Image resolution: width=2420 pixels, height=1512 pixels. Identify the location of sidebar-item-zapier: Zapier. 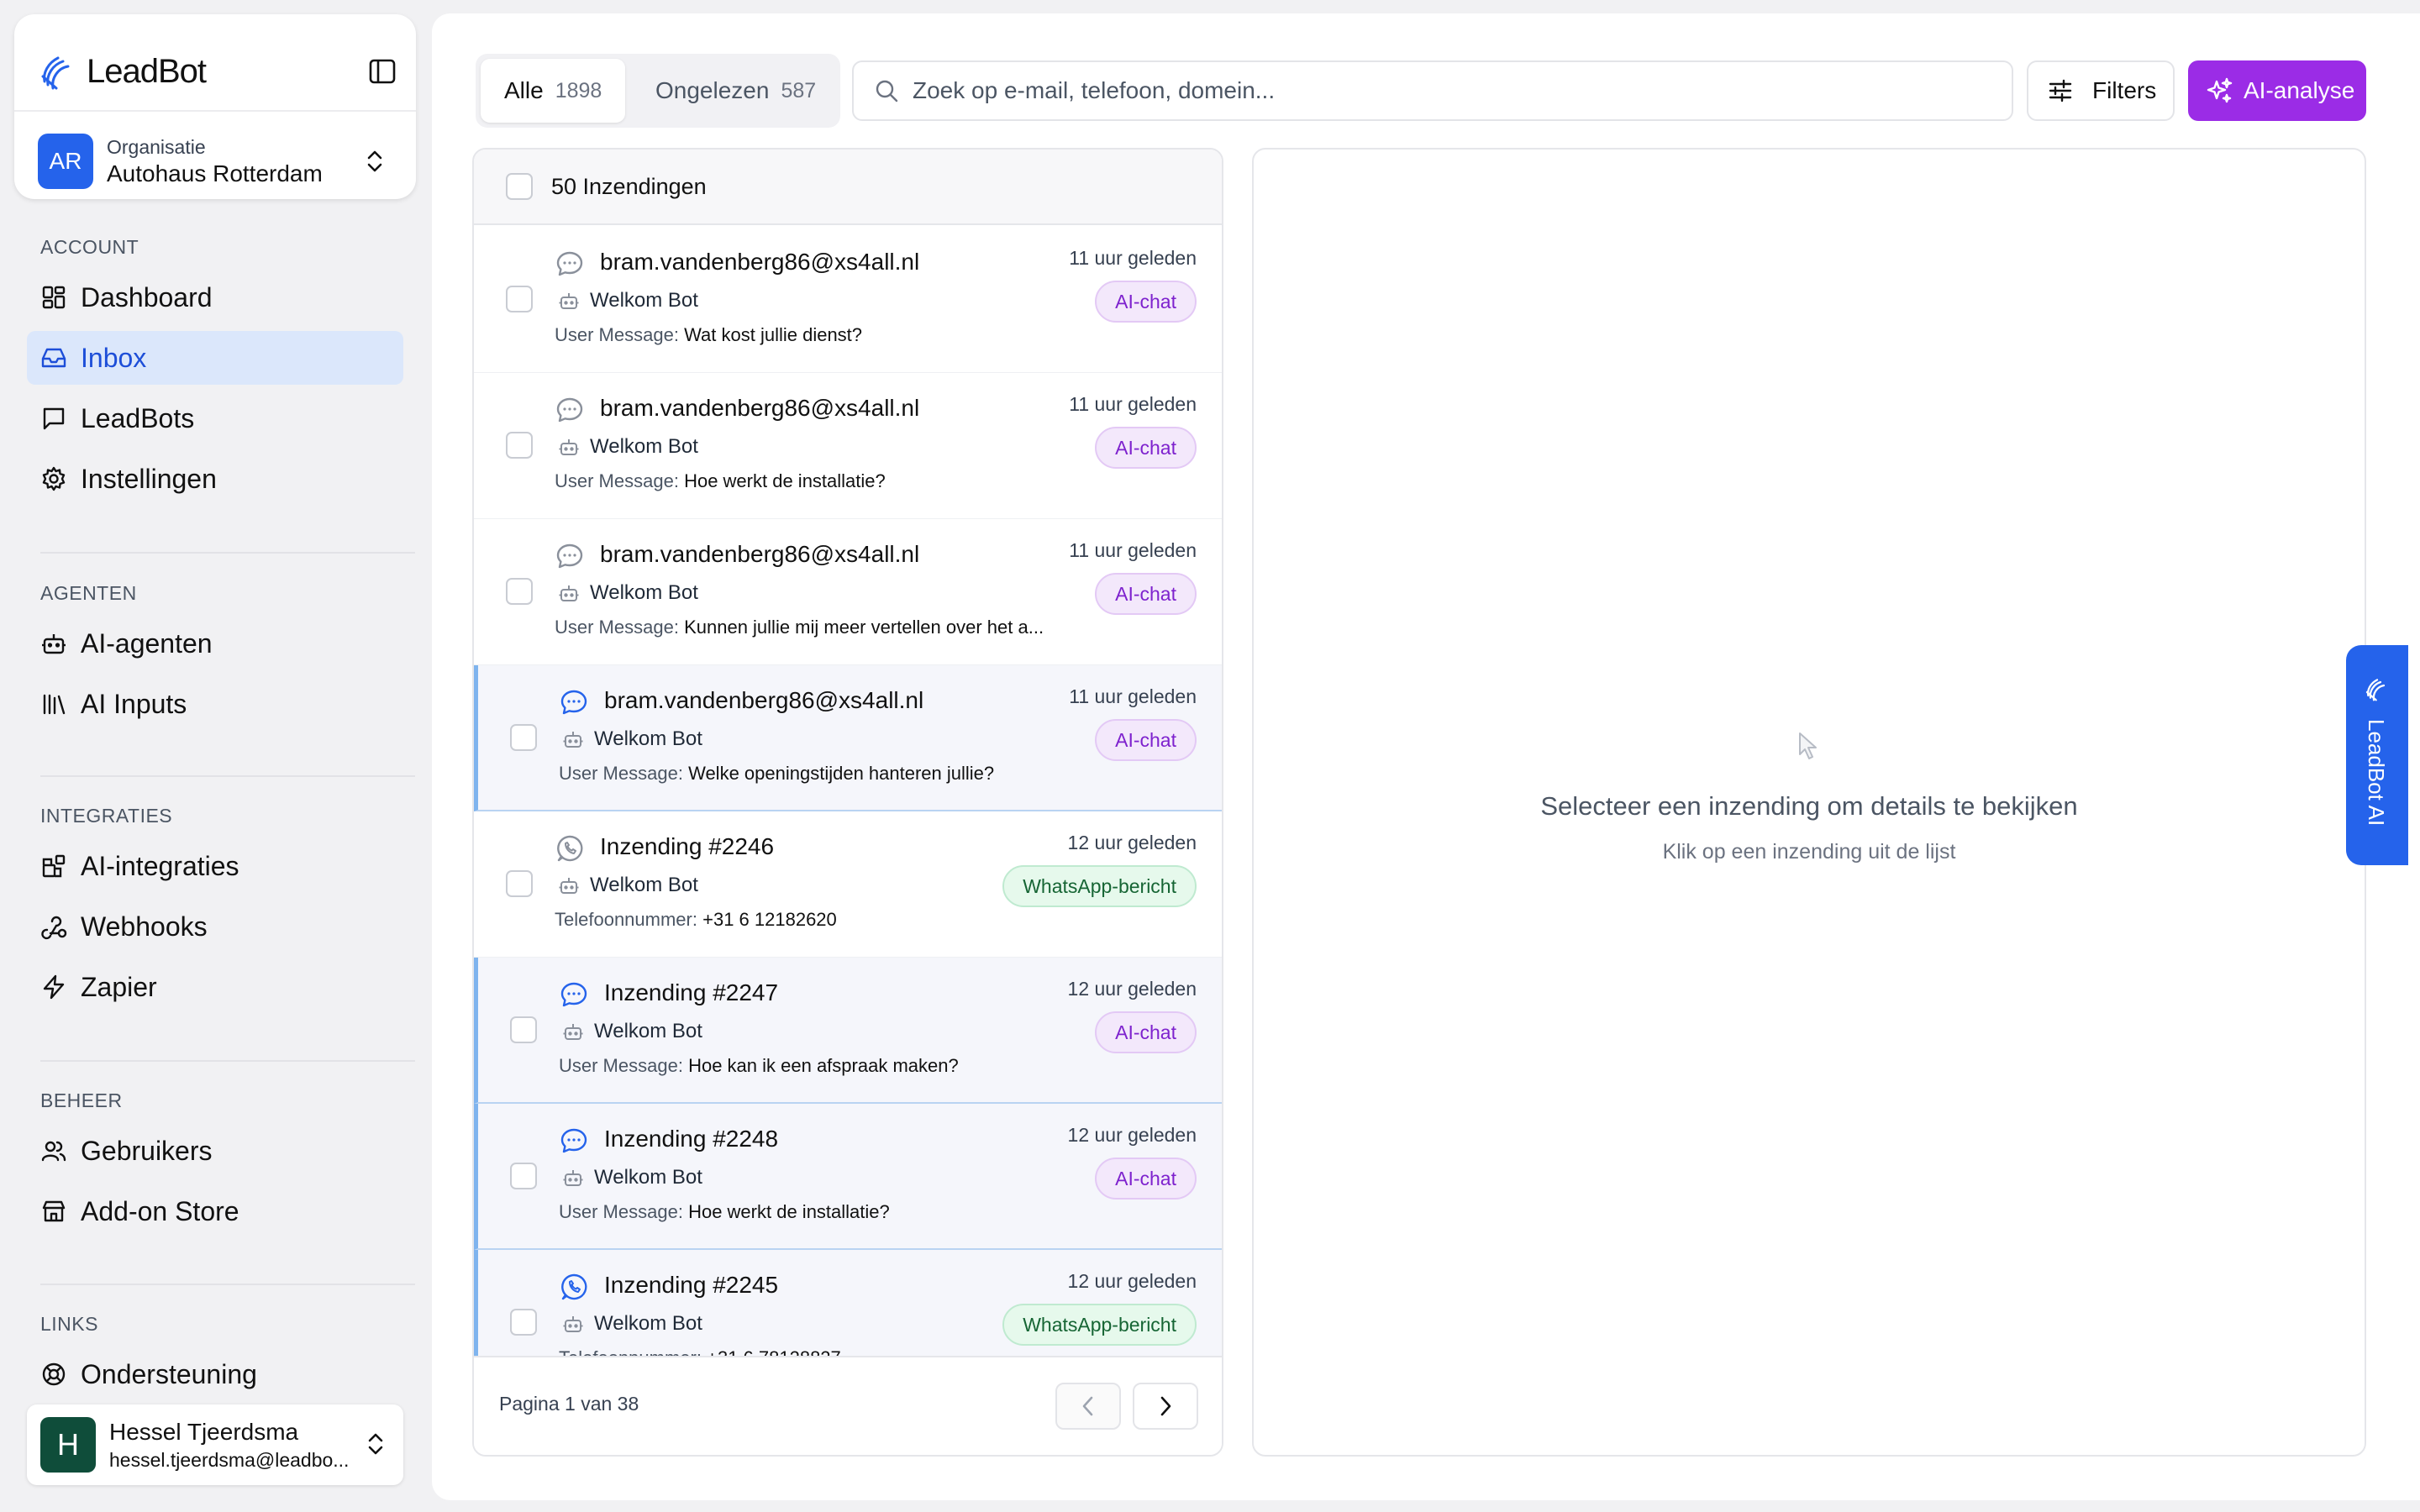
(215, 987).